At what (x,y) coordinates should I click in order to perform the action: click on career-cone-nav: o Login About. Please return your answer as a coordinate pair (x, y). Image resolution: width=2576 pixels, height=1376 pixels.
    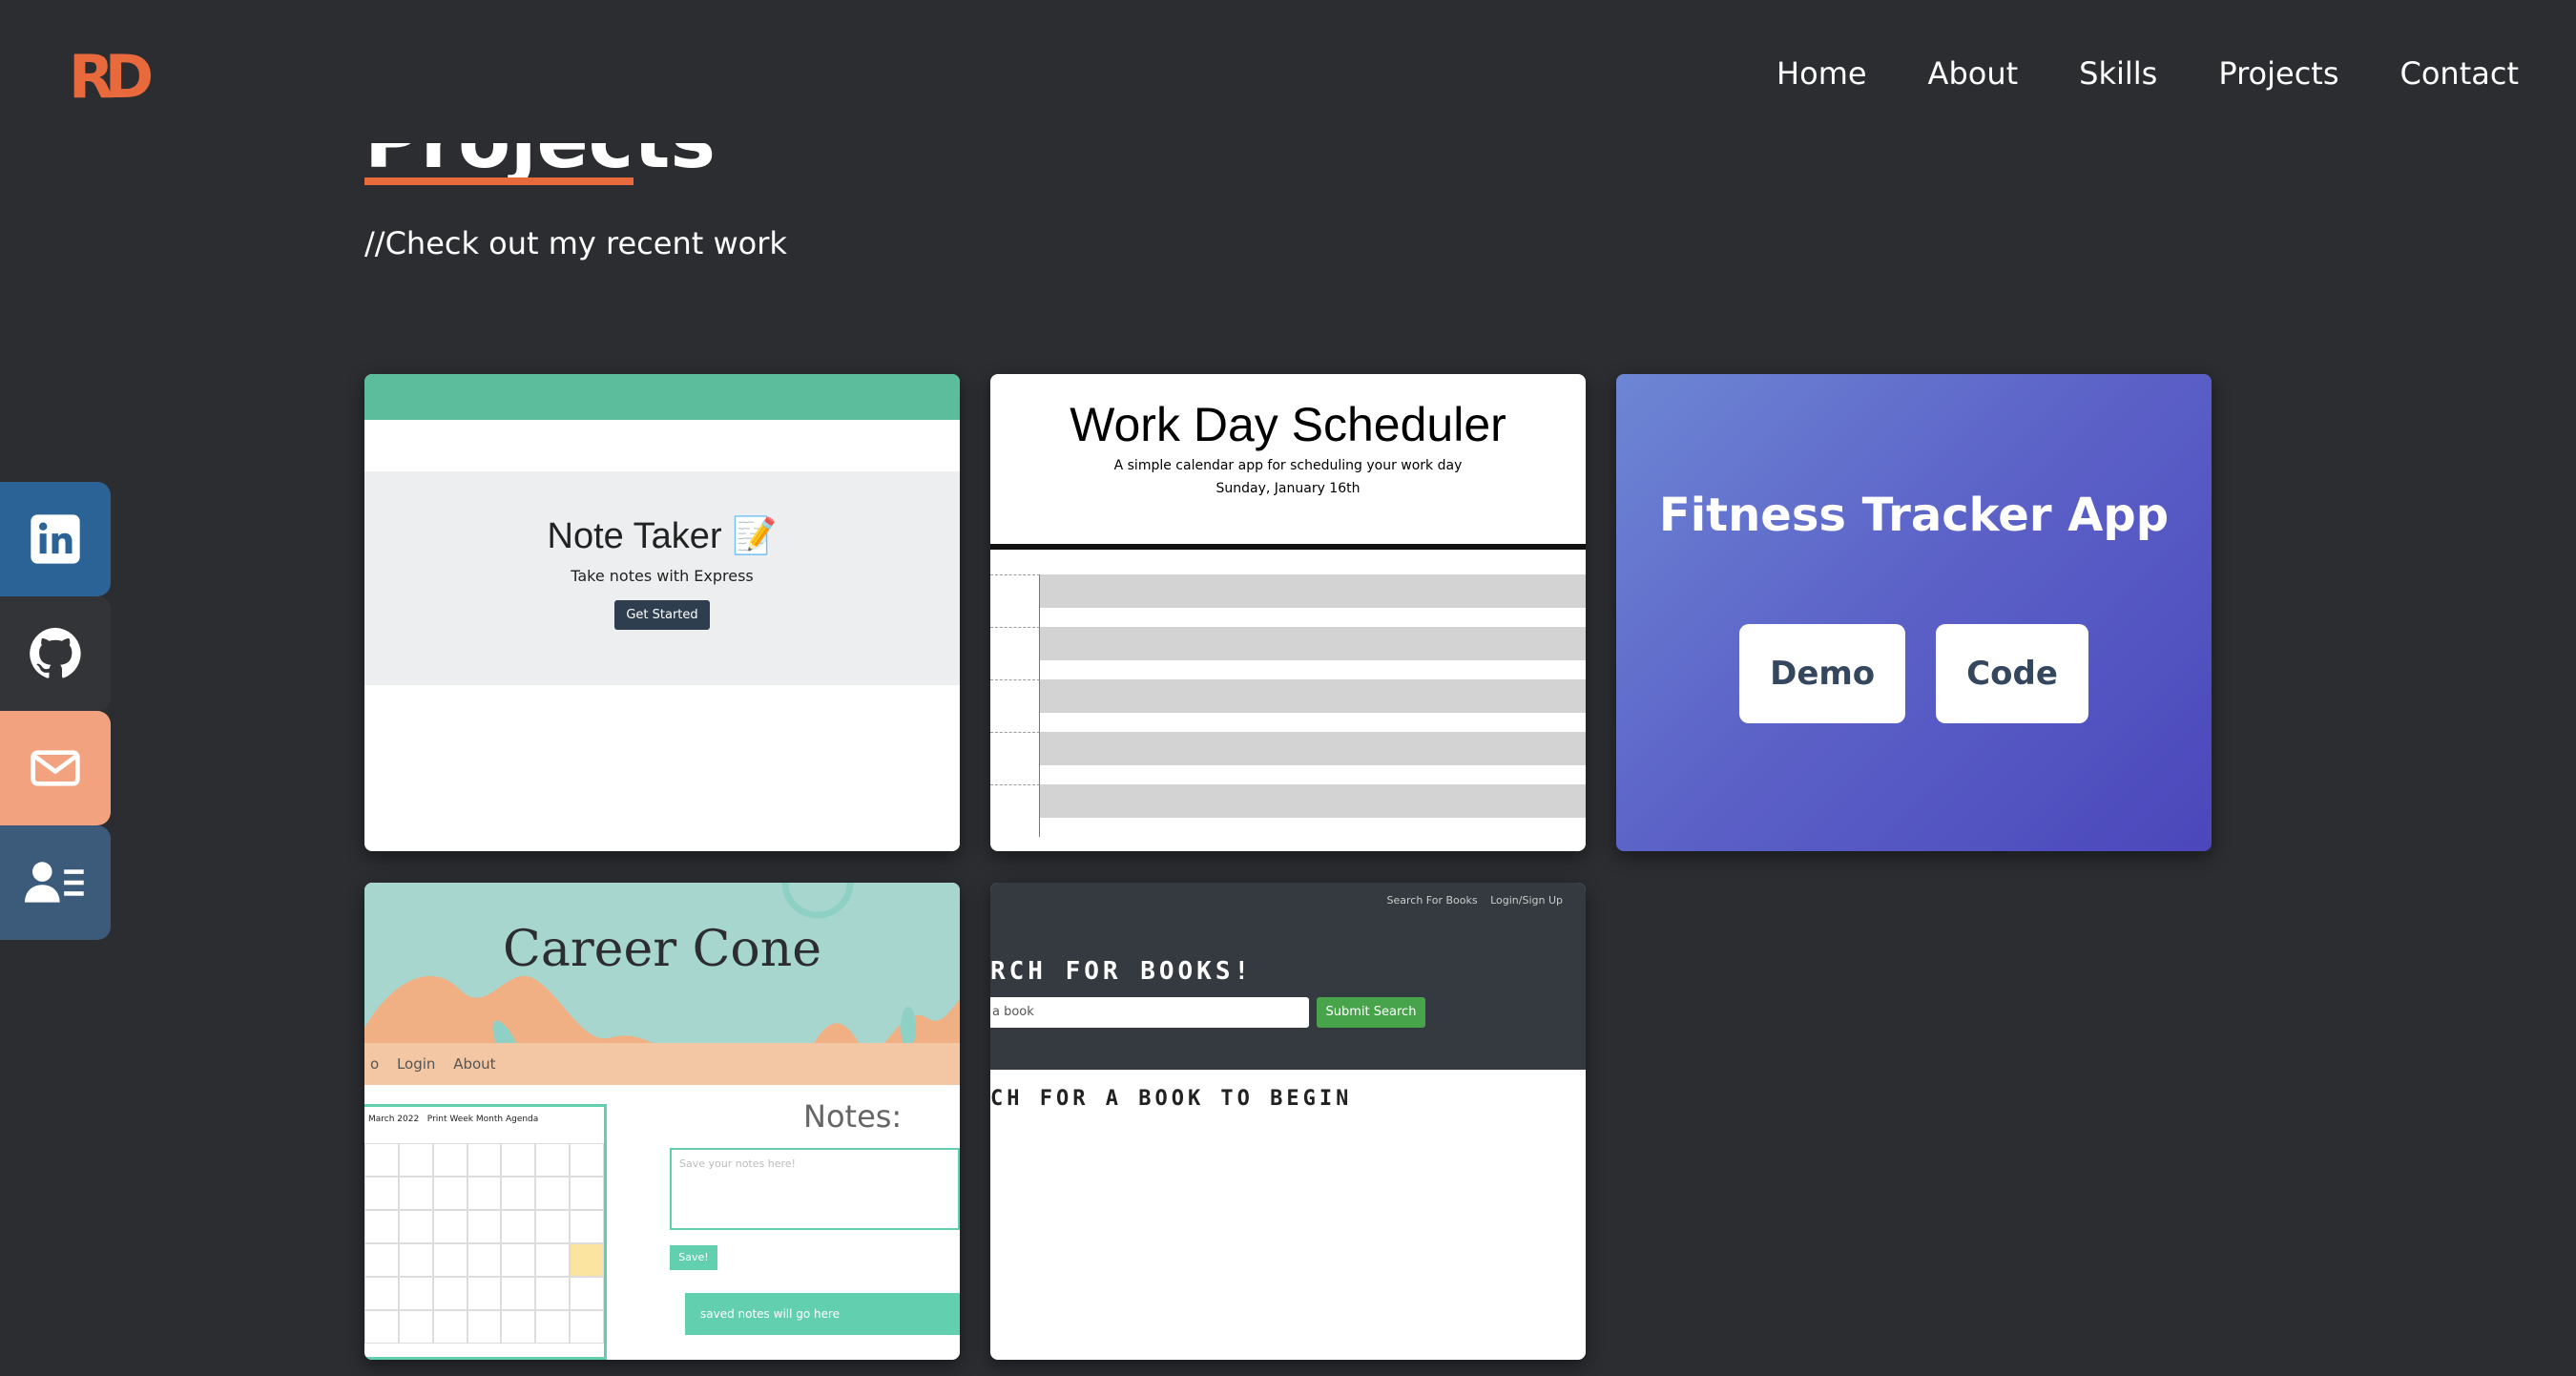
    Looking at the image, I should click on (662, 1064).